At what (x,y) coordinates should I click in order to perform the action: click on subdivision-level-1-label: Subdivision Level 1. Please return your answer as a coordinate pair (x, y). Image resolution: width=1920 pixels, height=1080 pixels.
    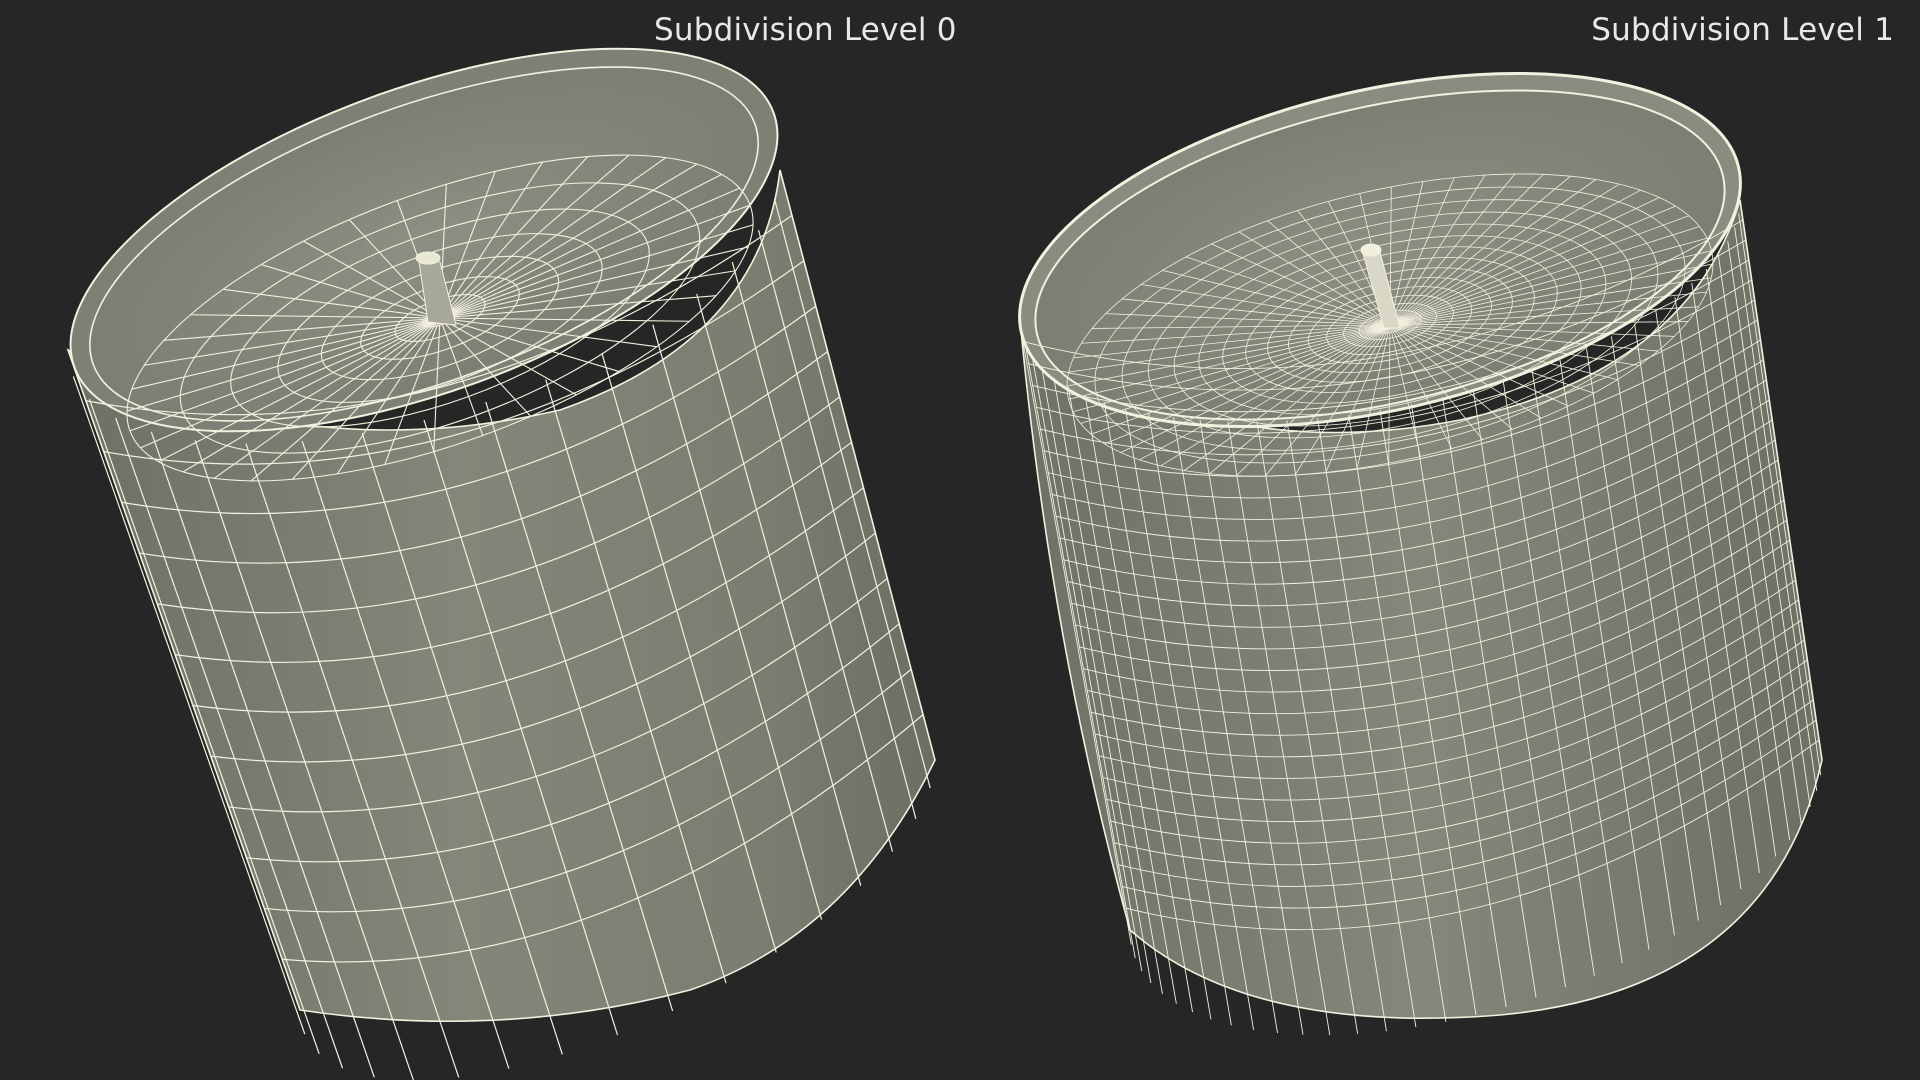
    Looking at the image, I should click on (1742, 30).